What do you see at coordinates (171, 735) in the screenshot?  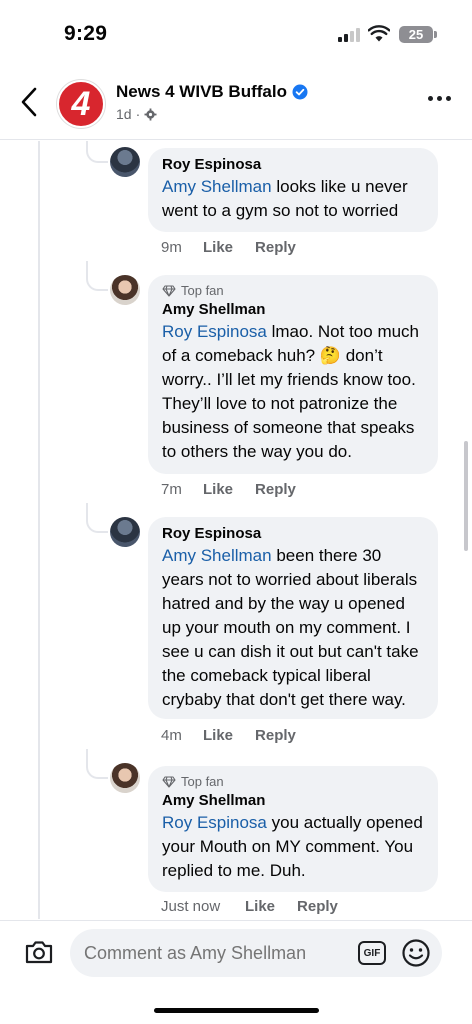 I see `comment-time: 4m` at bounding box center [171, 735].